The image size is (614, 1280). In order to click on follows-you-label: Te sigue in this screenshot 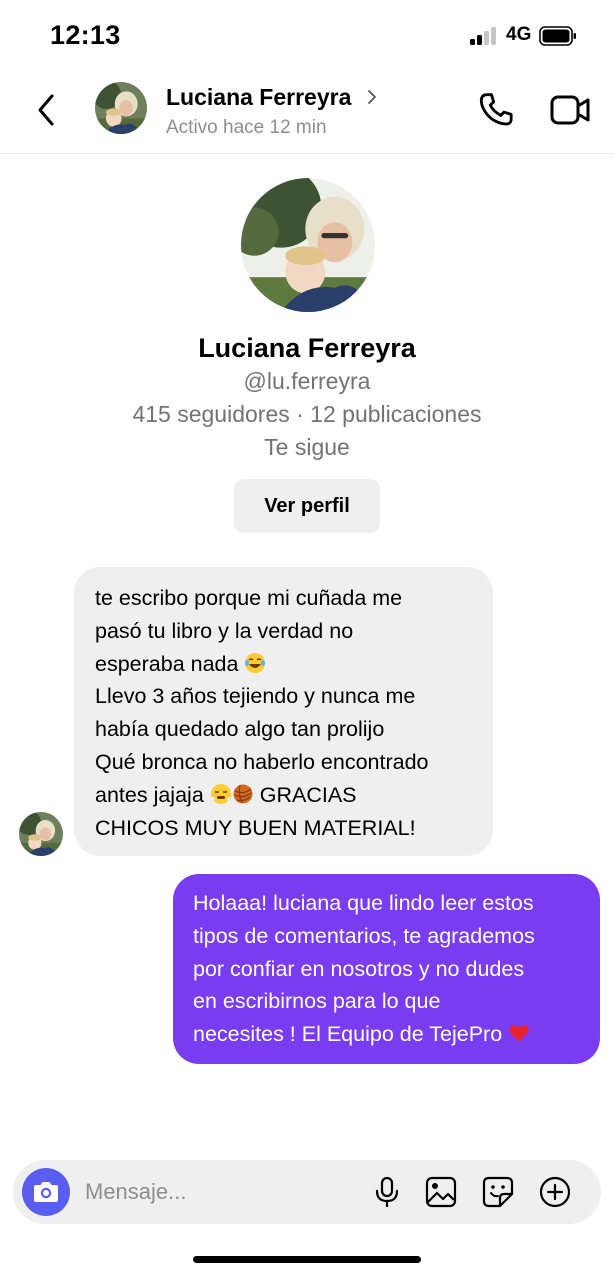, I will do `click(307, 447)`.